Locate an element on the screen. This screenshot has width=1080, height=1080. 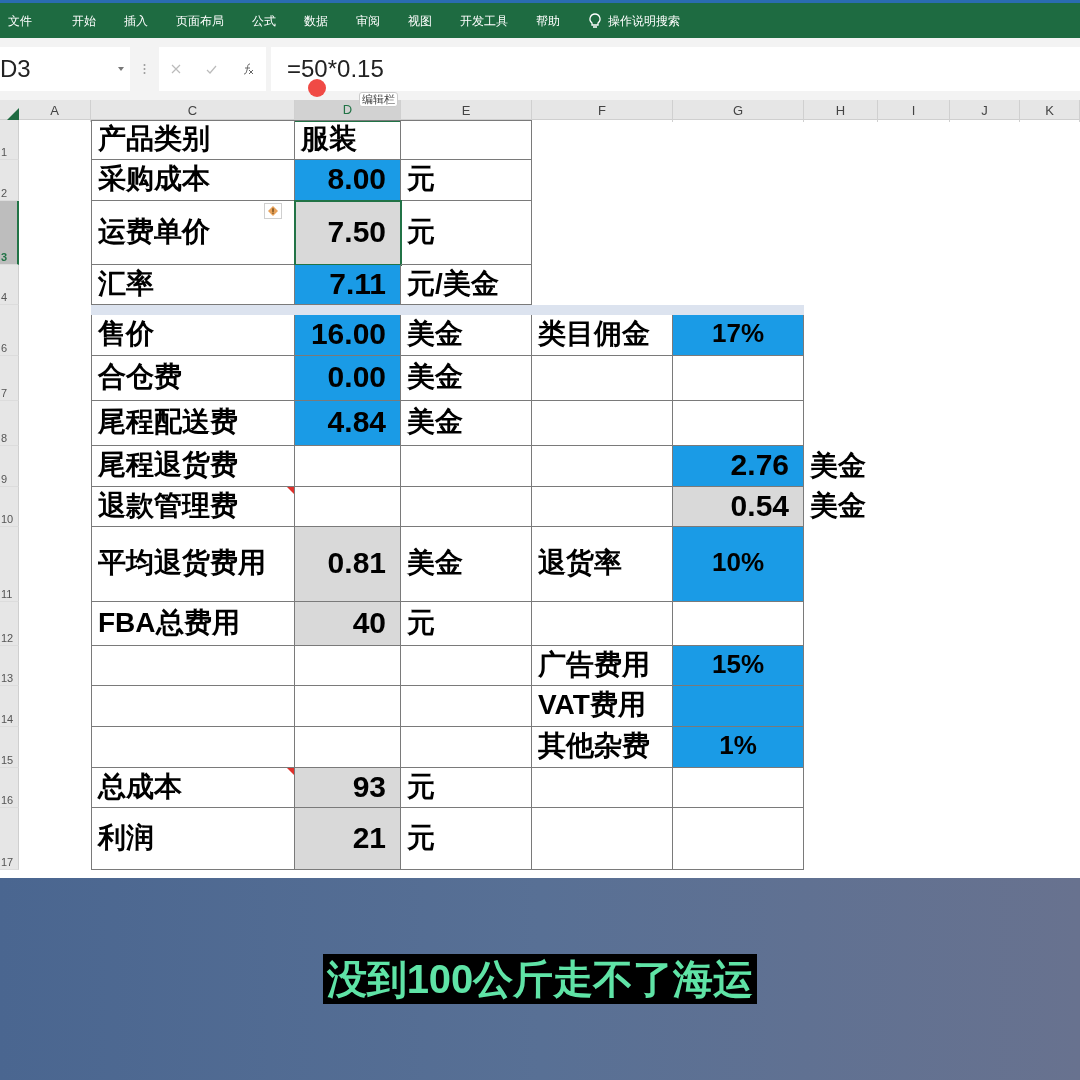
row-header: 14 is located at coordinates (9, 706).